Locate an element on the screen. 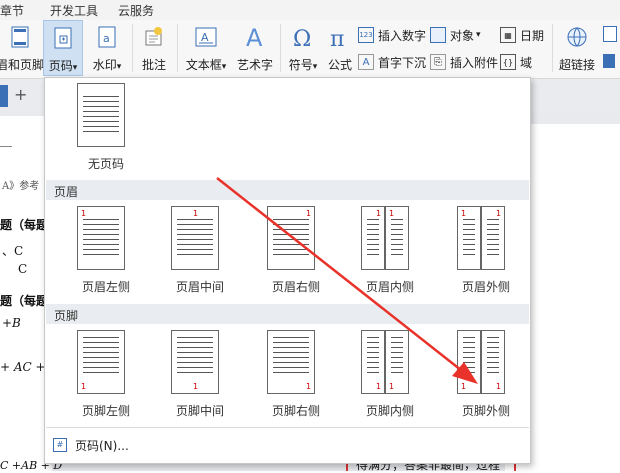 This screenshot has height=473, width=620. menu-chapter: 章节 is located at coordinates (12, 10).